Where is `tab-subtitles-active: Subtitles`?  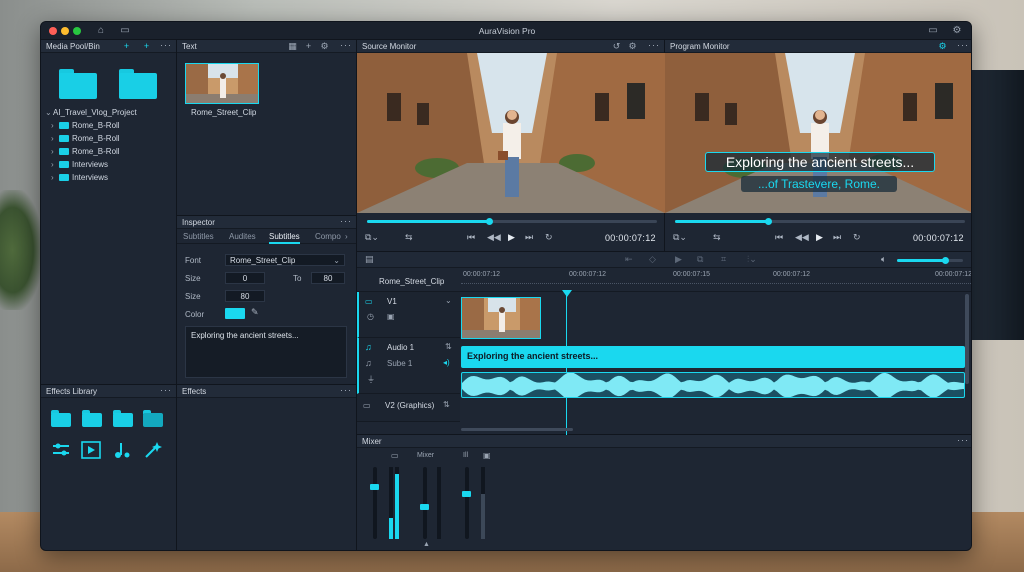
tab-subtitles-active: Subtitles is located at coordinates (284, 238).